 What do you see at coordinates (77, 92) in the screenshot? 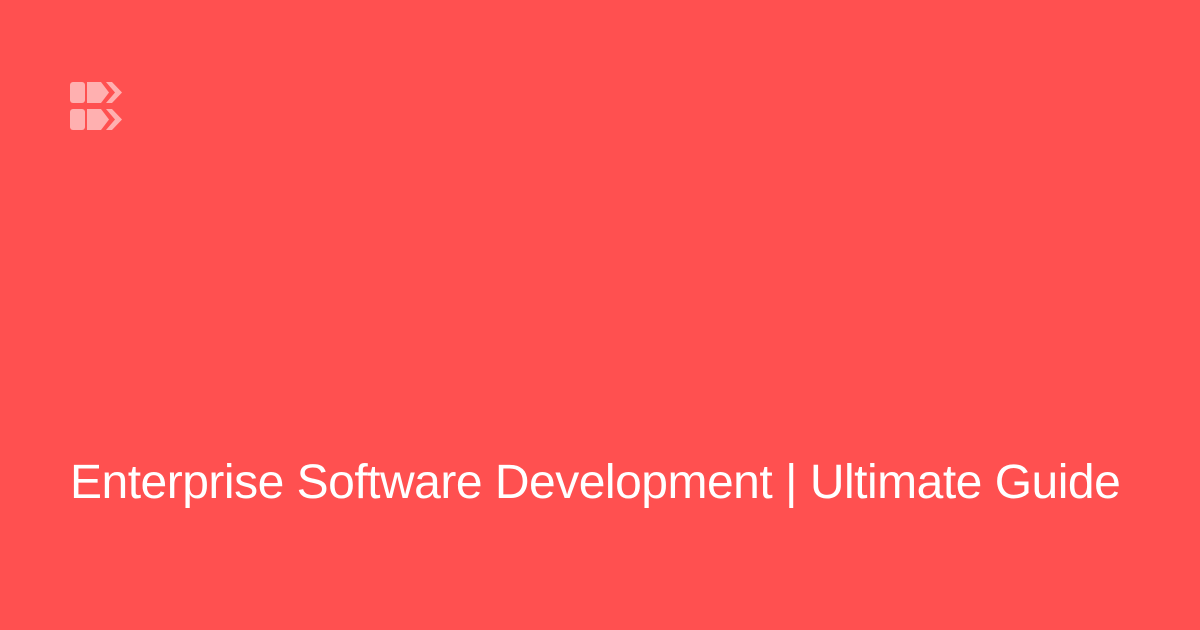
I see `logo-block-top-left` at bounding box center [77, 92].